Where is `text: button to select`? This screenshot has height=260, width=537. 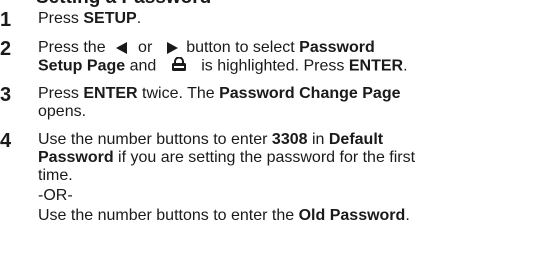
text: button to select is located at coordinates (240, 47).